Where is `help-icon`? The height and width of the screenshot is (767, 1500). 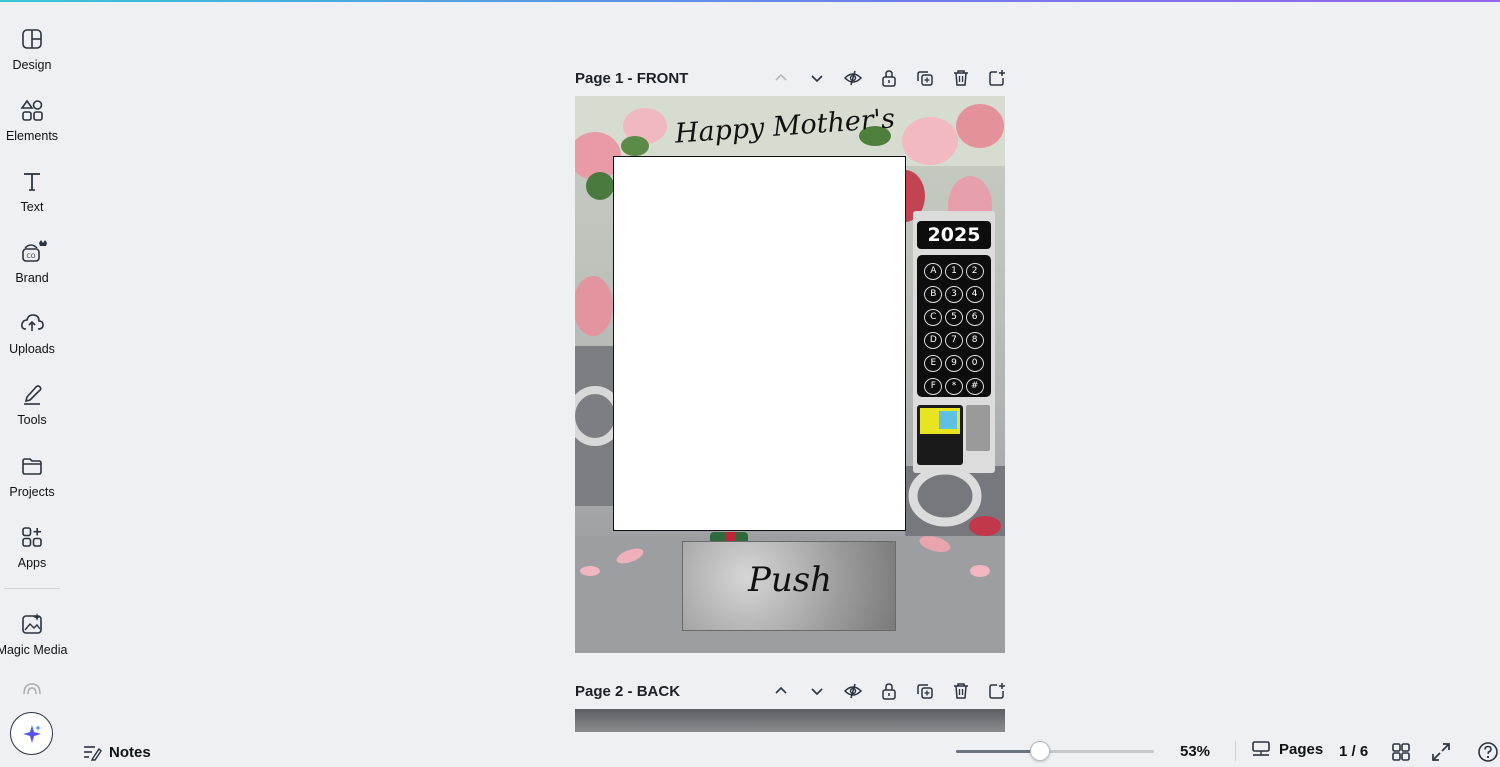 help-icon is located at coordinates (1488, 752).